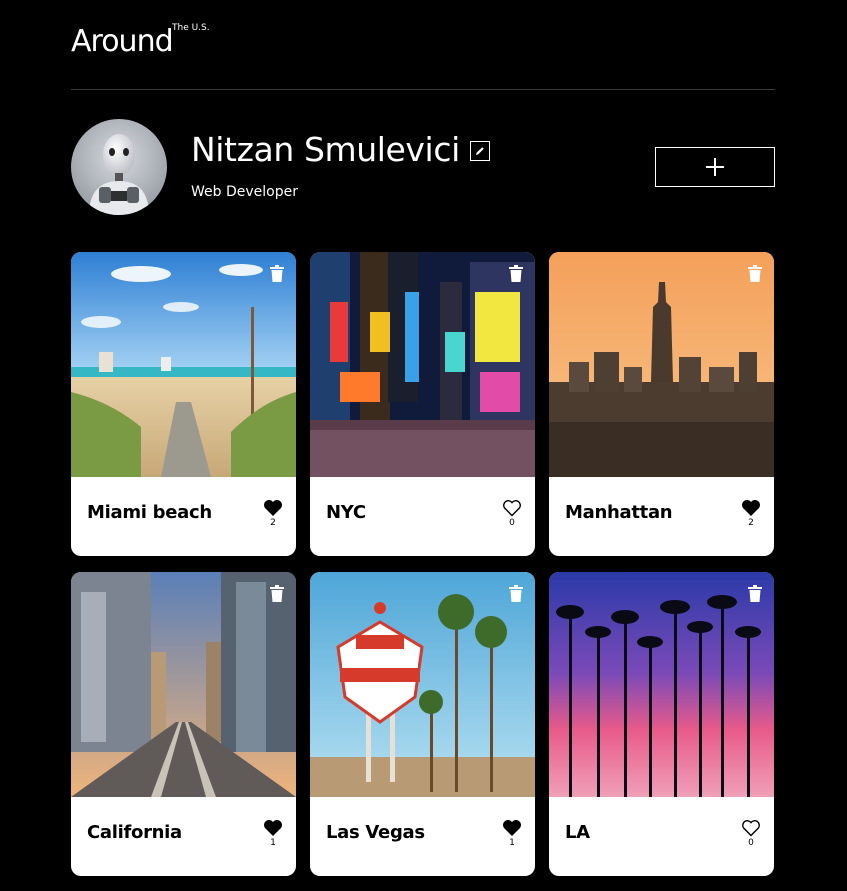  Describe the element at coordinates (325, 149) in the screenshot. I see `profile-name: Nitzan Smulevici` at that location.